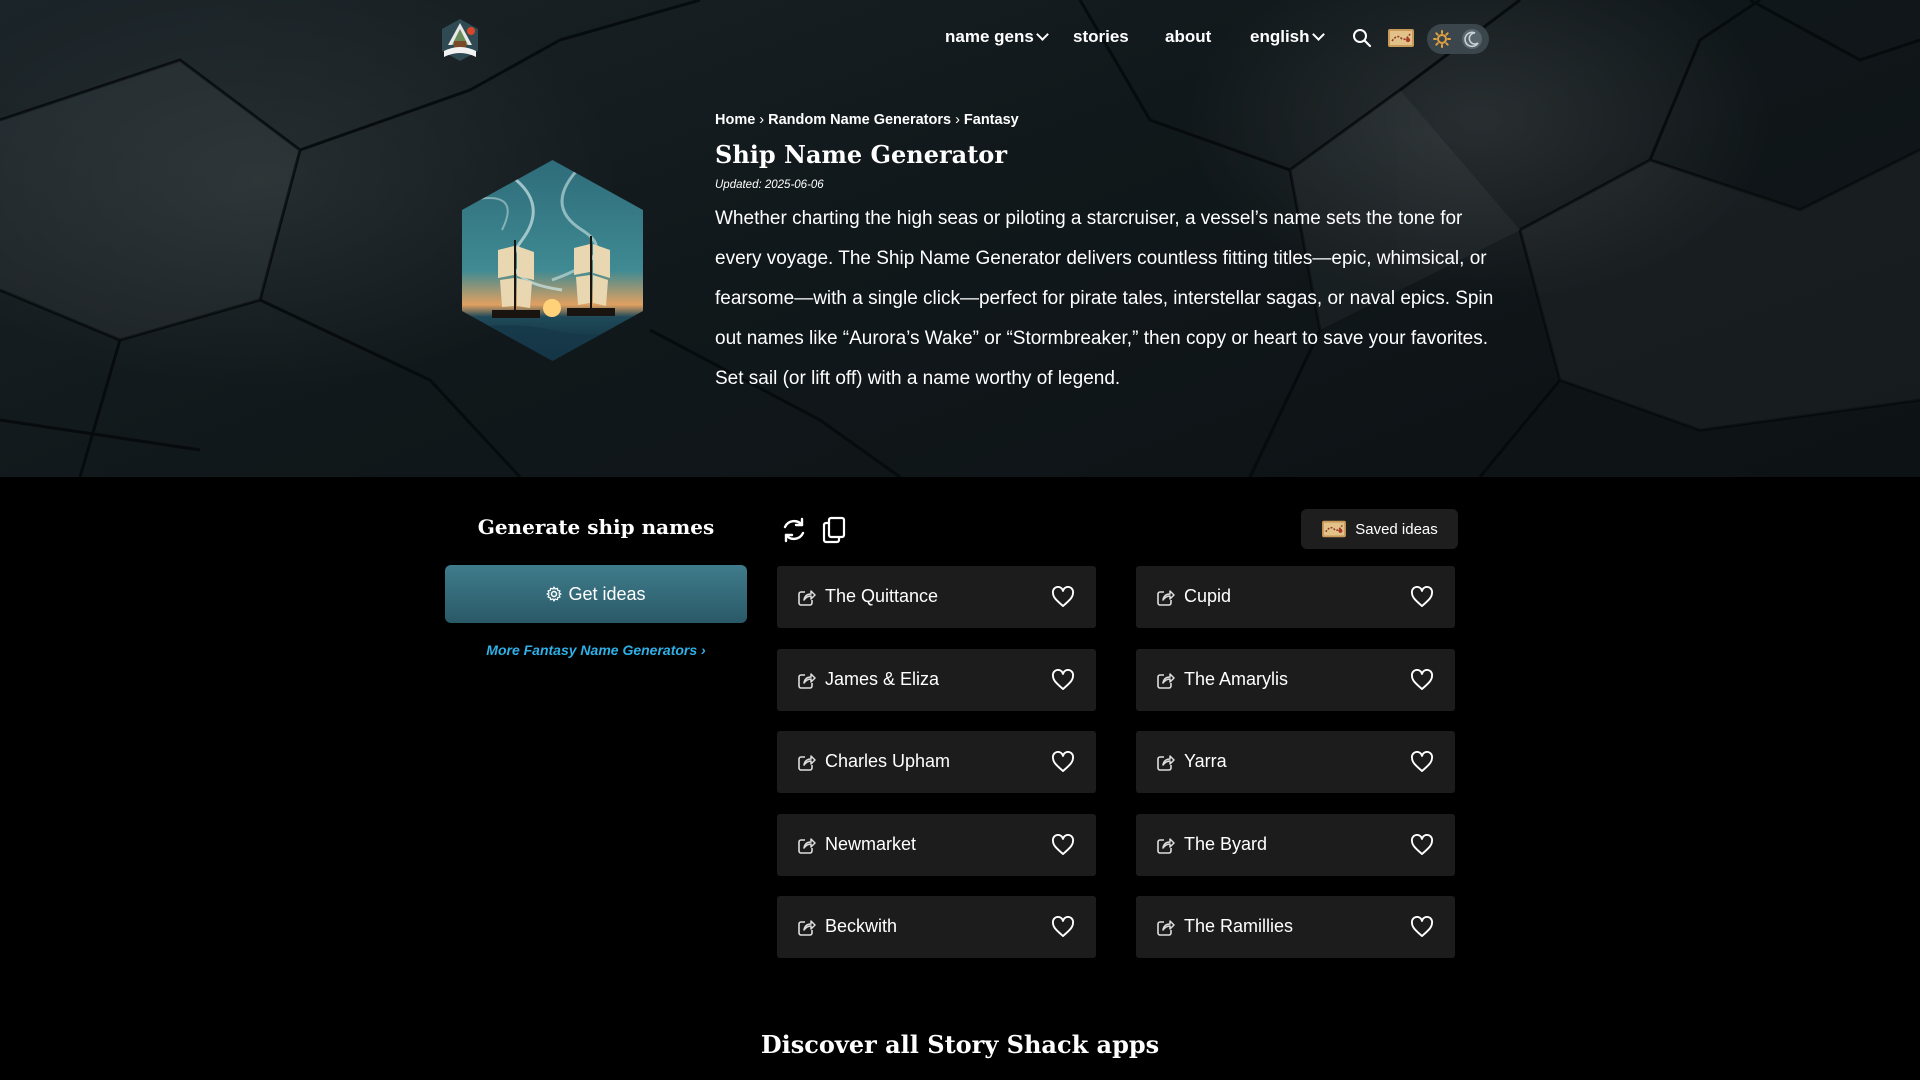 Image resolution: width=1920 pixels, height=1080 pixels. I want to click on get-ideas-label: Get ideas, so click(607, 593).